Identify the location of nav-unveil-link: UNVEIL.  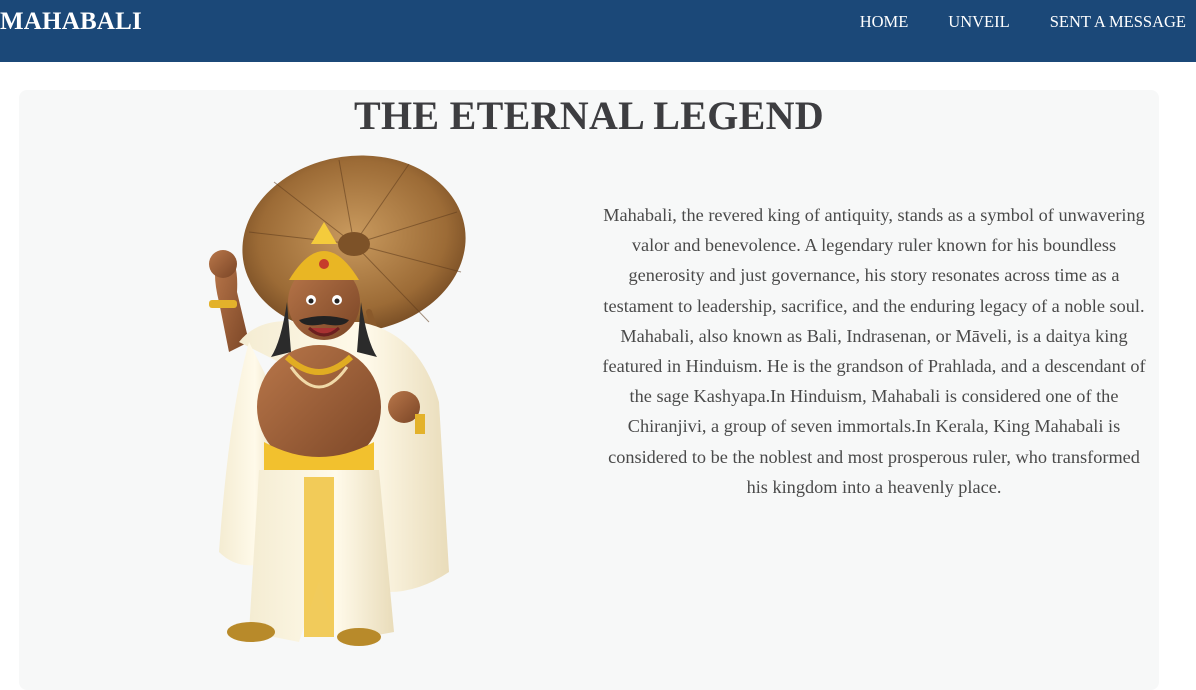
(978, 22).